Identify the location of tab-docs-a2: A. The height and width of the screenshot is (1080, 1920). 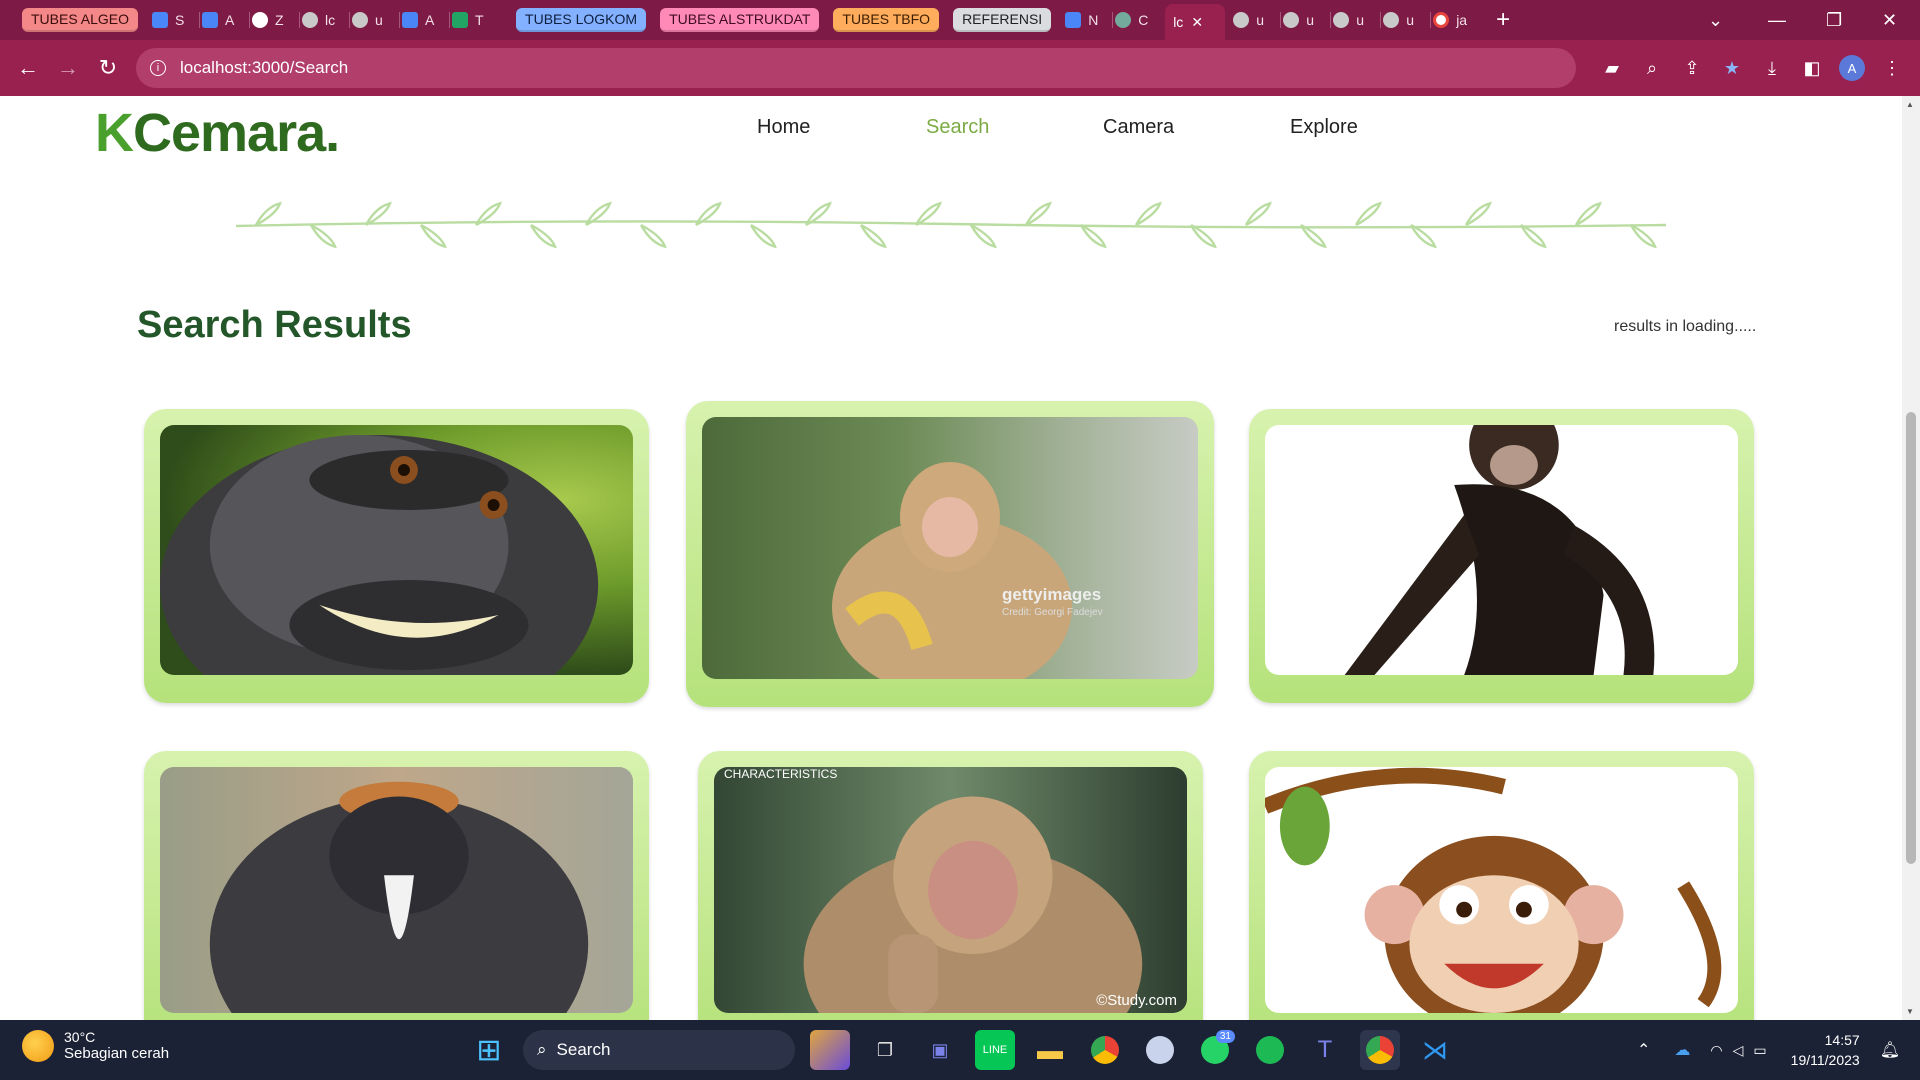
(427, 20).